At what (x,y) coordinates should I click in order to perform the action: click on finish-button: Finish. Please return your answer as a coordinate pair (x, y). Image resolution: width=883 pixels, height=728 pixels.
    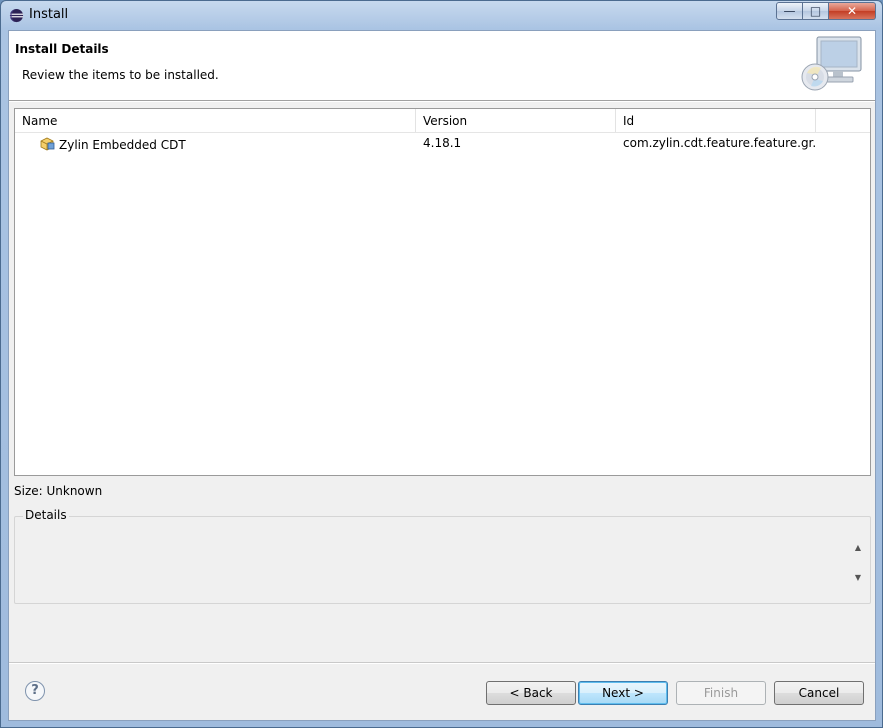
    Looking at the image, I should click on (721, 693).